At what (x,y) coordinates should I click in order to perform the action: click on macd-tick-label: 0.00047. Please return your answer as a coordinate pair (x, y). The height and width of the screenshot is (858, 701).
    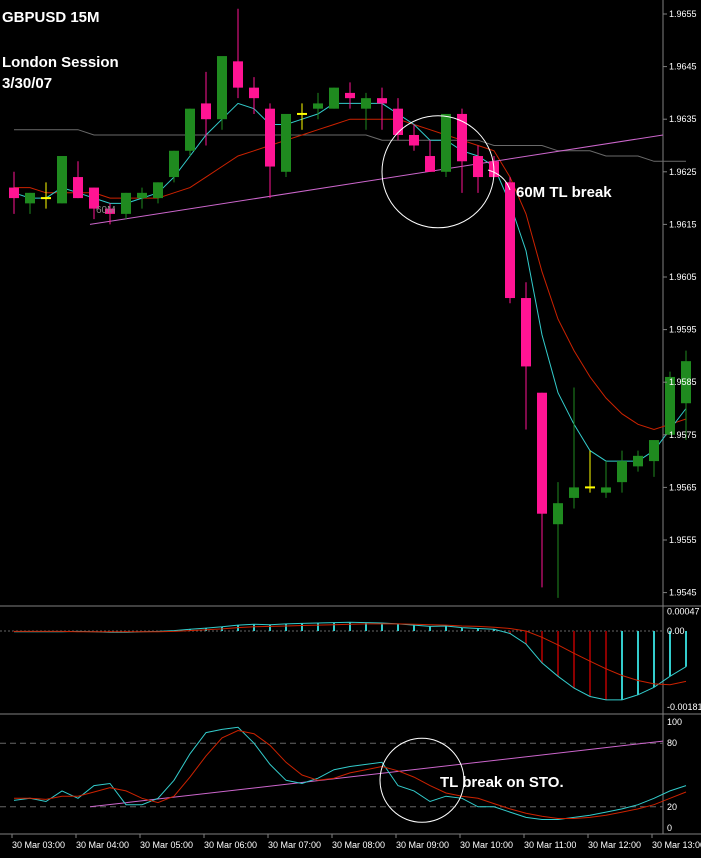
    Looking at the image, I should click on (683, 611).